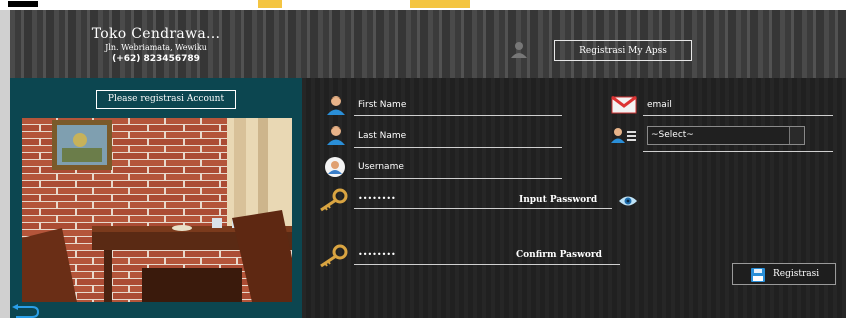 Image resolution: width=846 pixels, height=318 pixels. Describe the element at coordinates (377, 254) in the screenshot. I see `confirm-password-value: ••••••••` at that location.